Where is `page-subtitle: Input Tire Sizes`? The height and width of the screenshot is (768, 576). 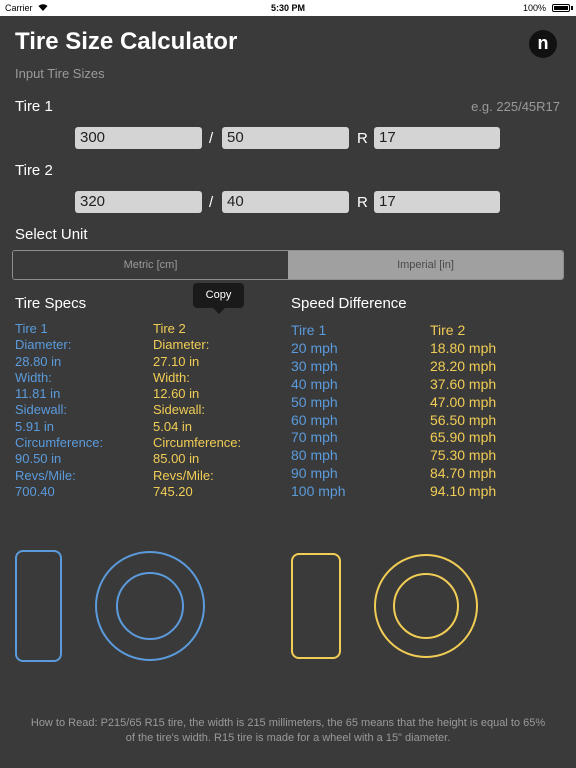
page-subtitle: Input Tire Sizes is located at coordinates (60, 73).